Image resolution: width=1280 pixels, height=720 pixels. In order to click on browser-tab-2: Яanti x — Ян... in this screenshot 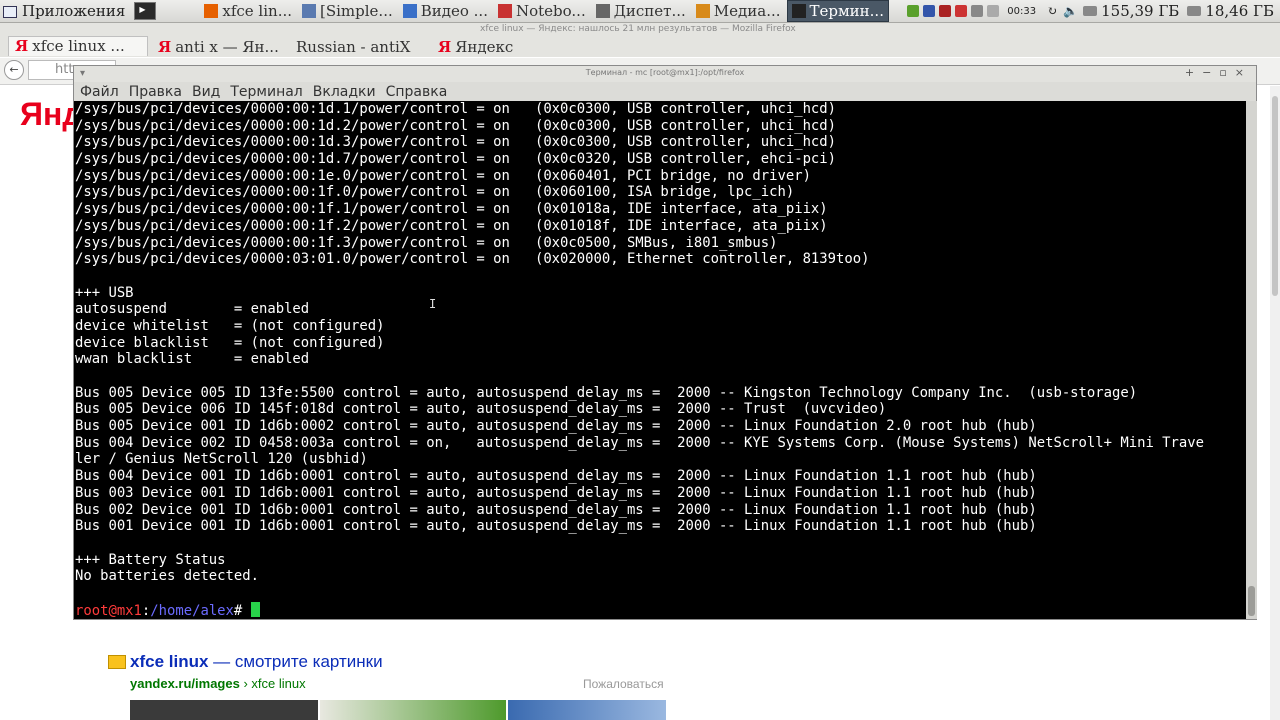, I will do `click(218, 47)`.